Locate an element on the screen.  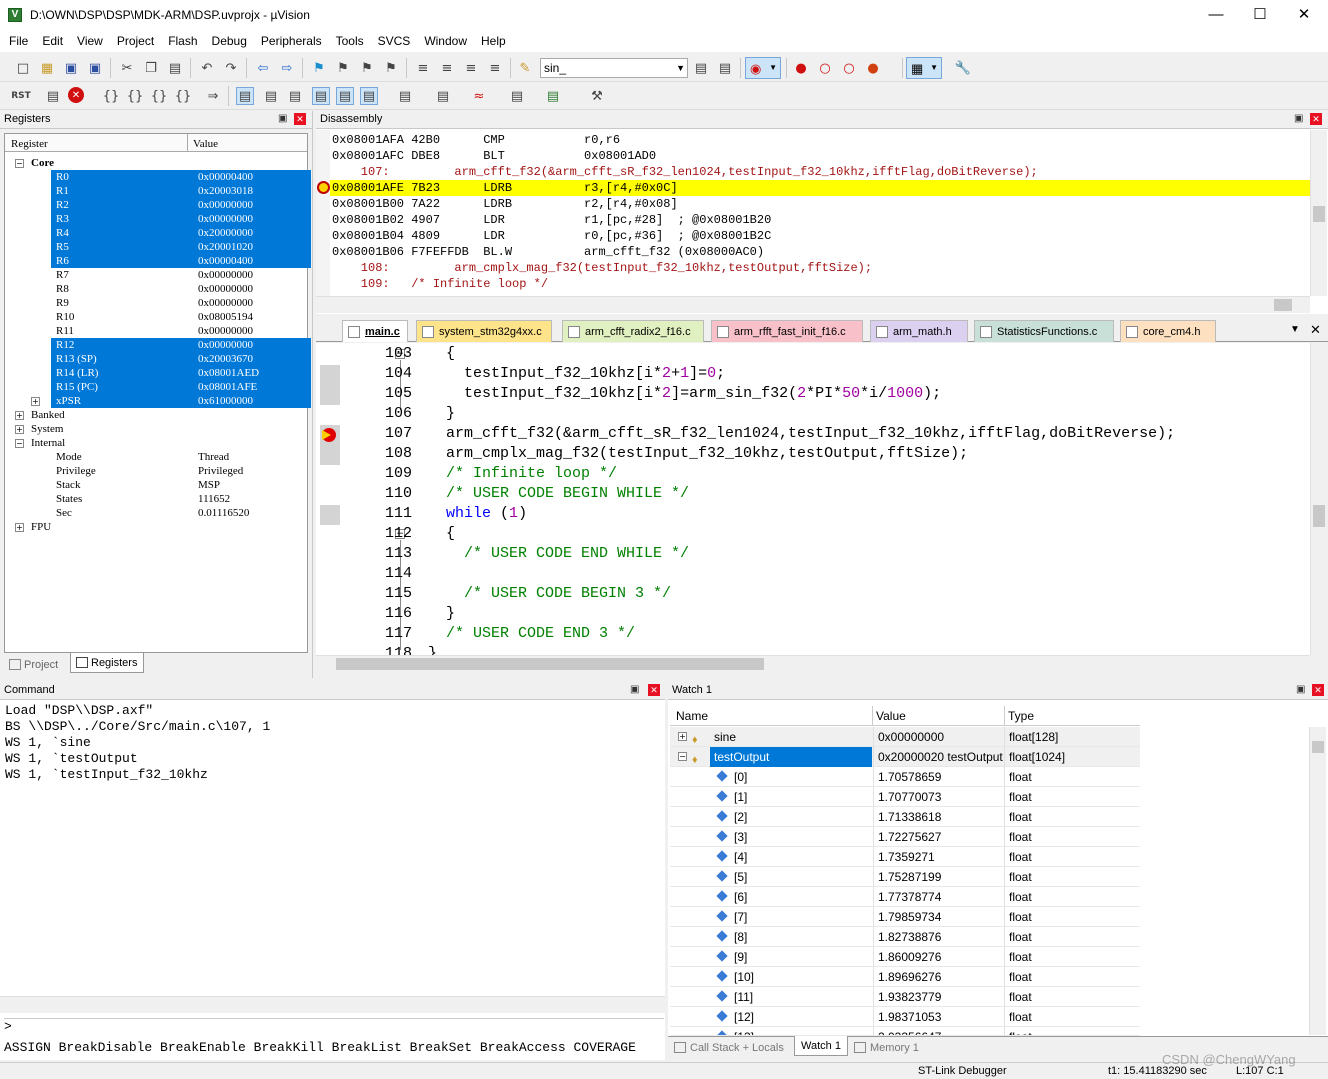
configure-icon: 🔧 is located at coordinates (963, 68).